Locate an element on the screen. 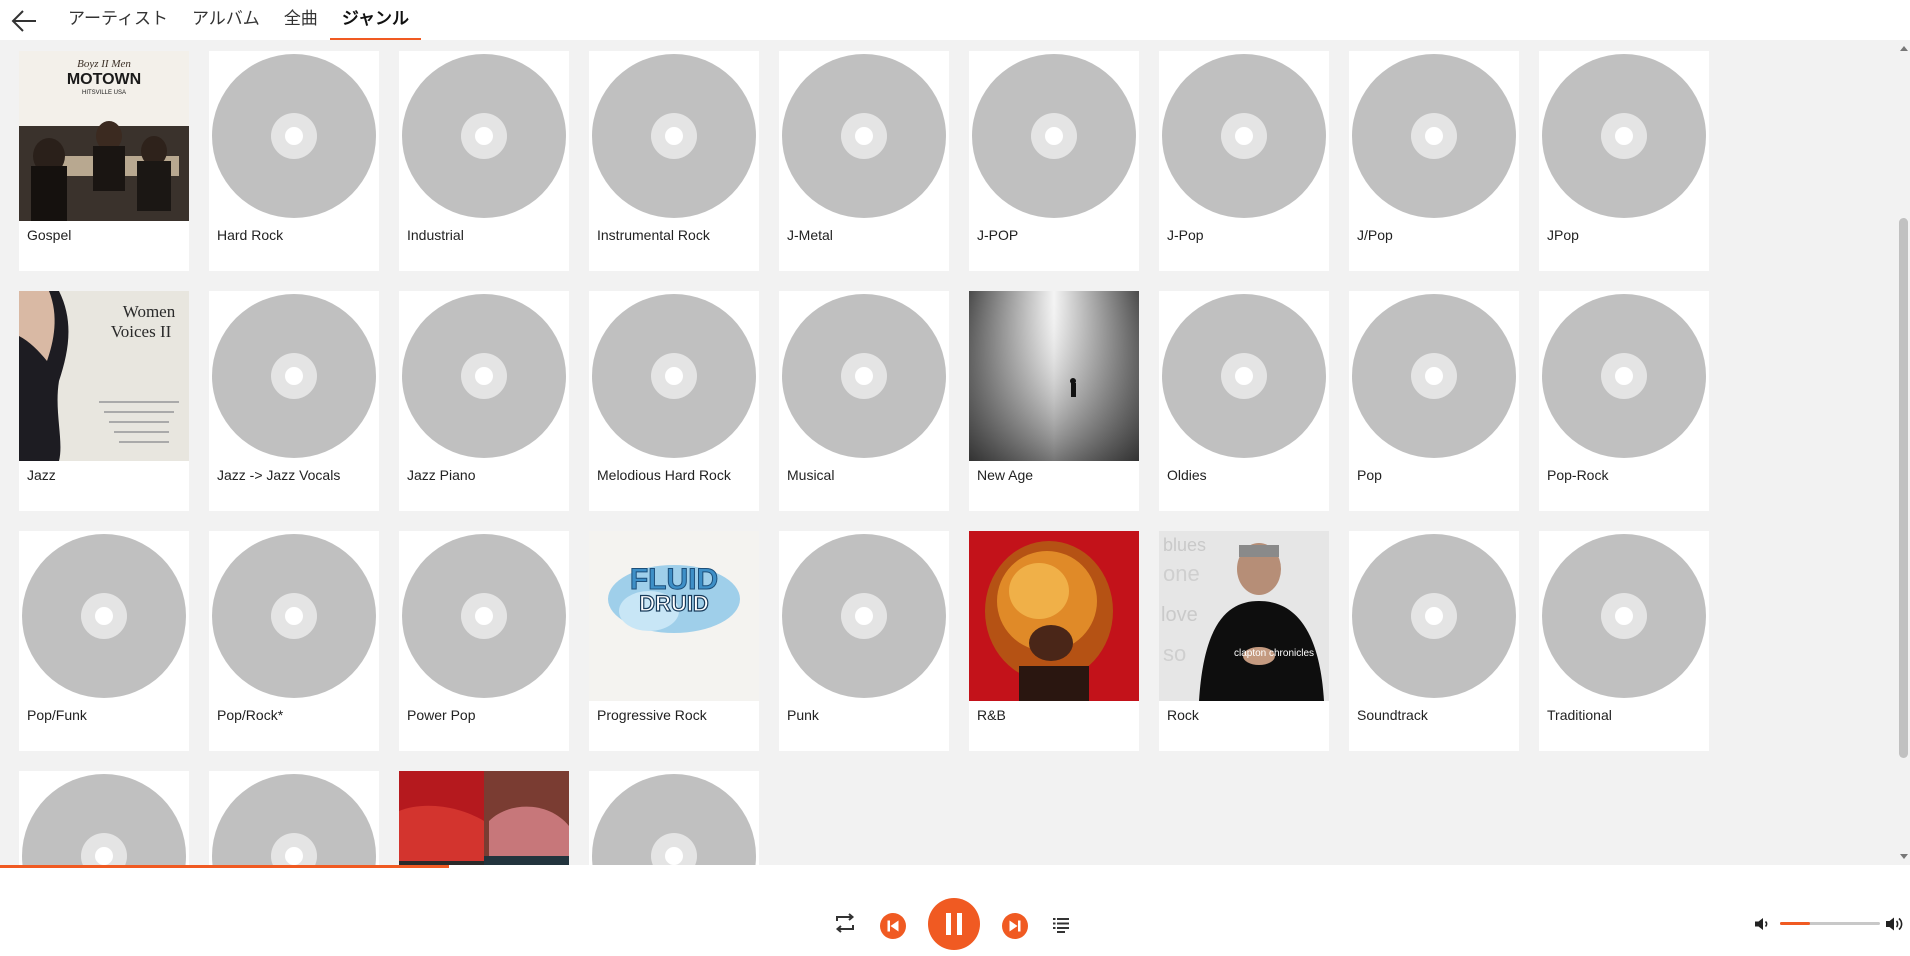 The width and height of the screenshot is (1910, 956). genre-label: Jazz Piano is located at coordinates (441, 475).